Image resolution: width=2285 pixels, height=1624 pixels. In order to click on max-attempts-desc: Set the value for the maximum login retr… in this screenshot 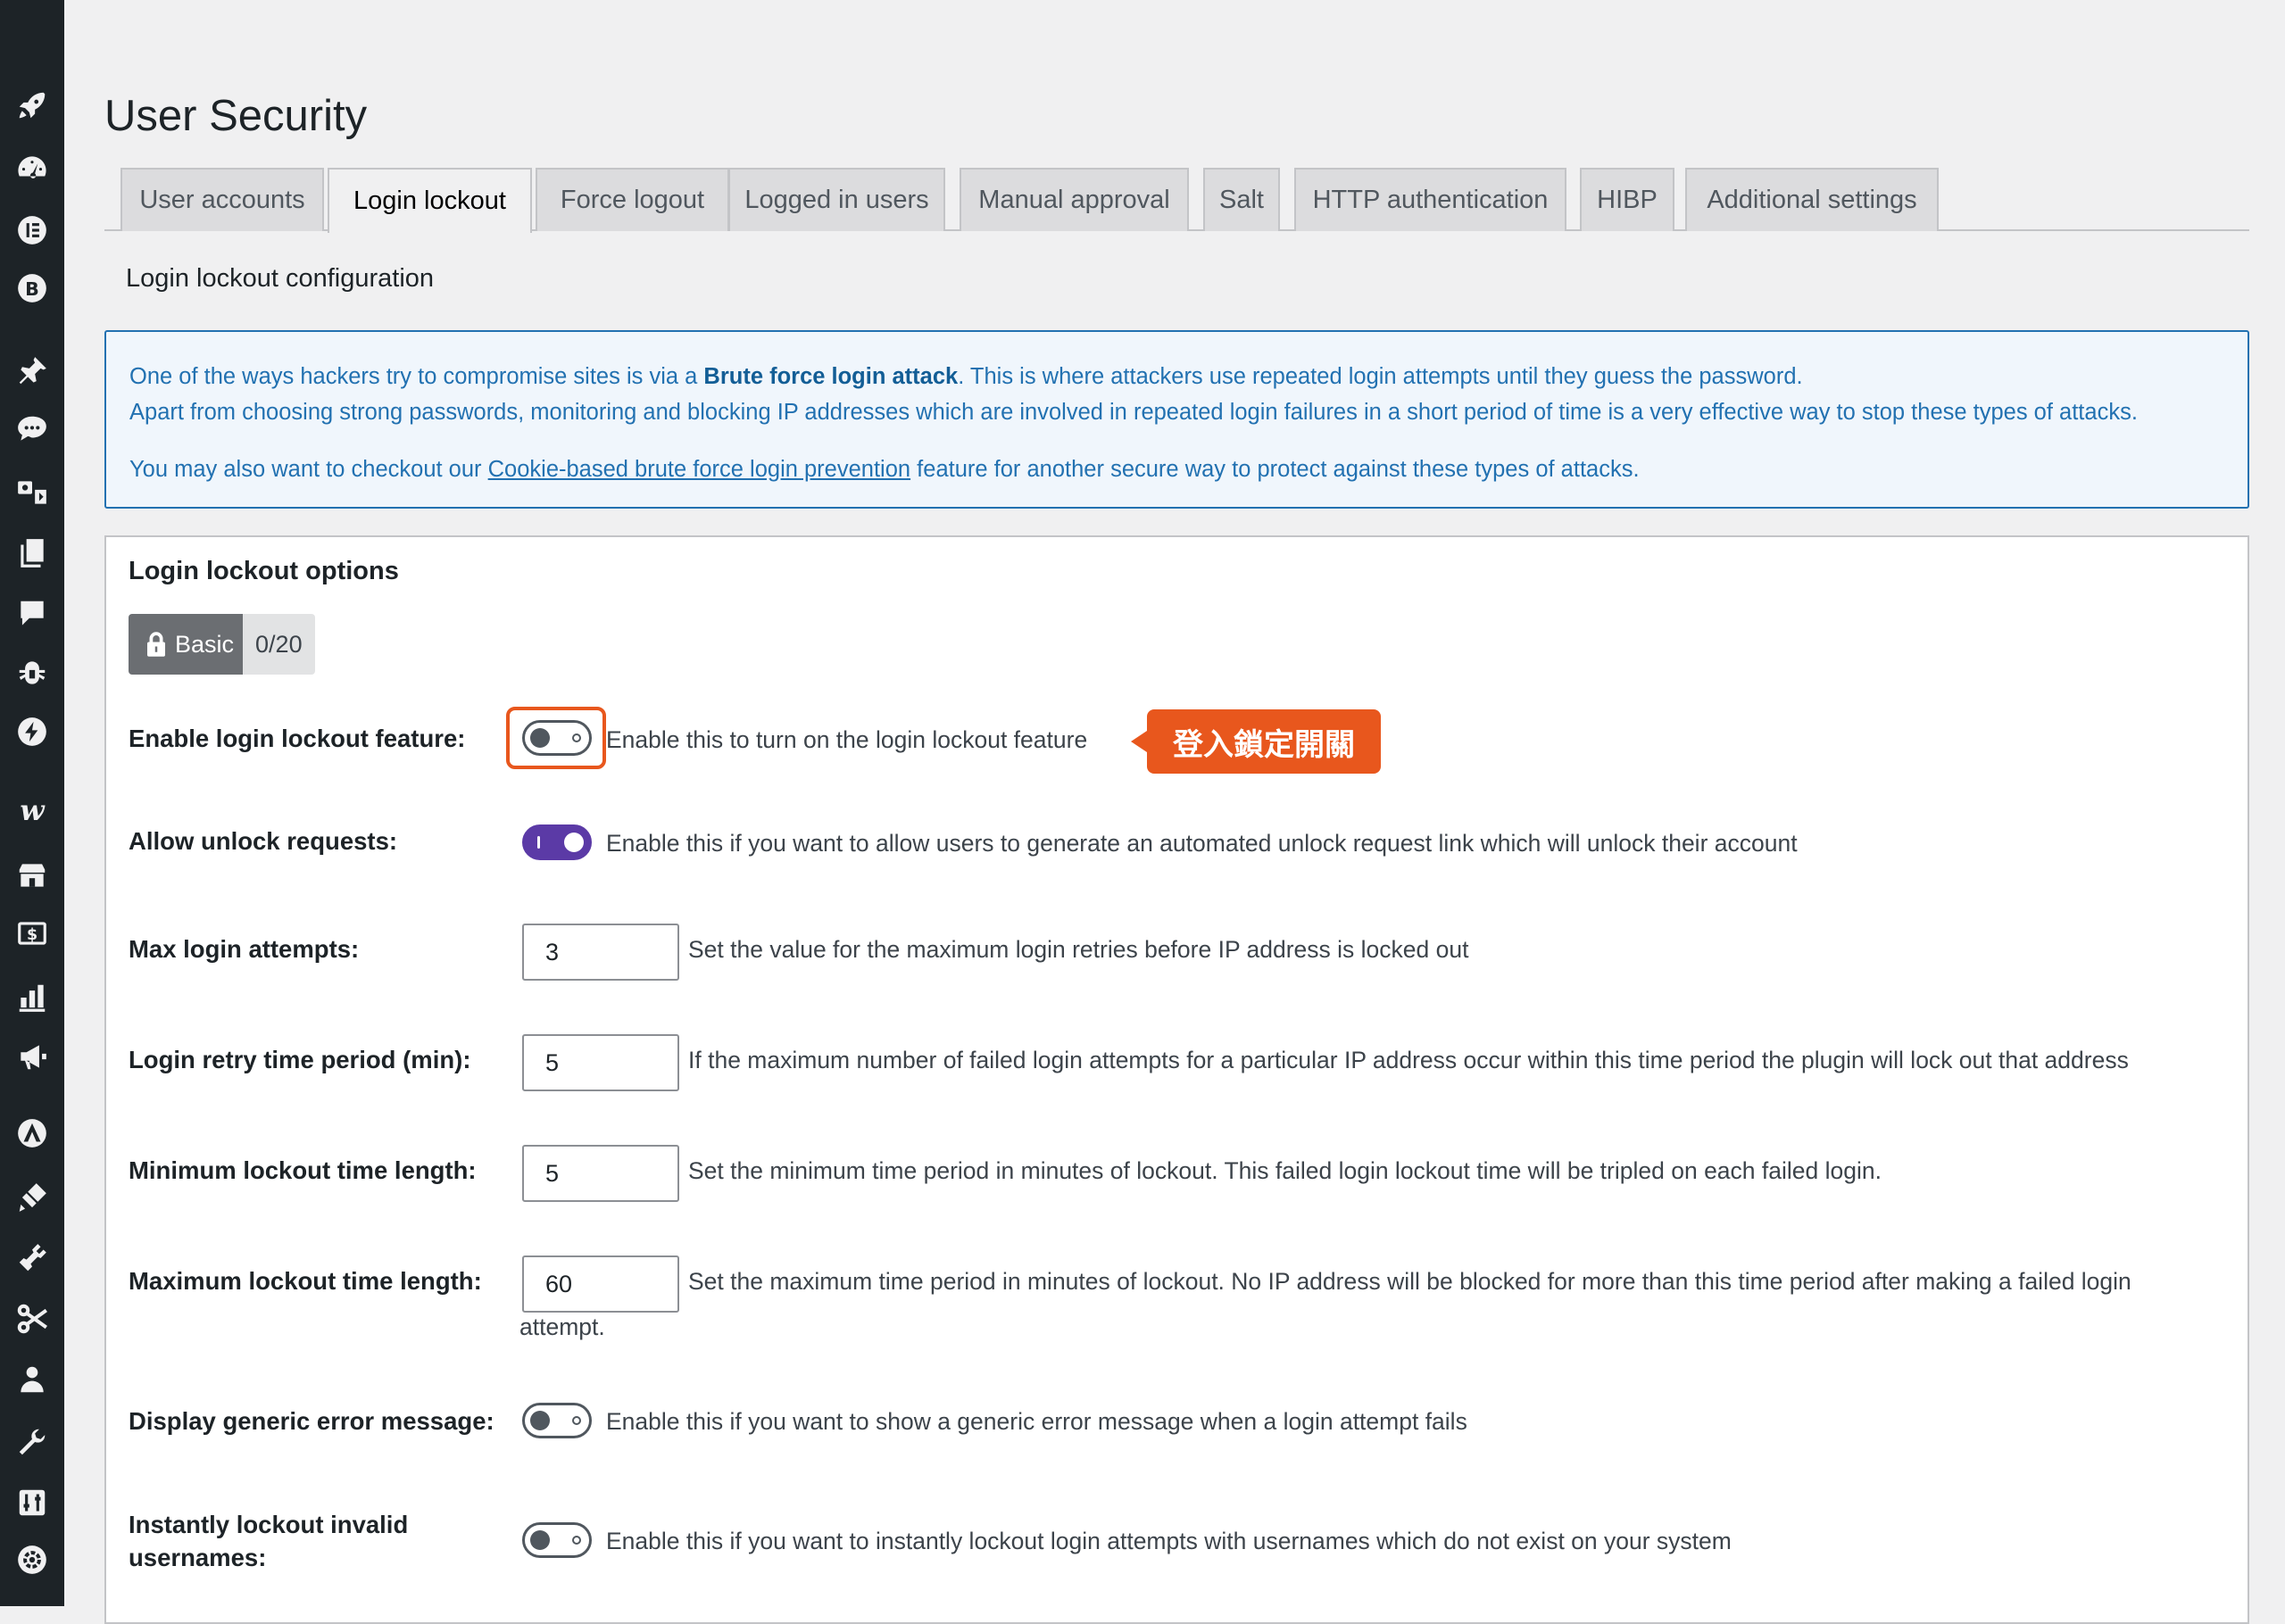, I will do `click(1078, 949)`.